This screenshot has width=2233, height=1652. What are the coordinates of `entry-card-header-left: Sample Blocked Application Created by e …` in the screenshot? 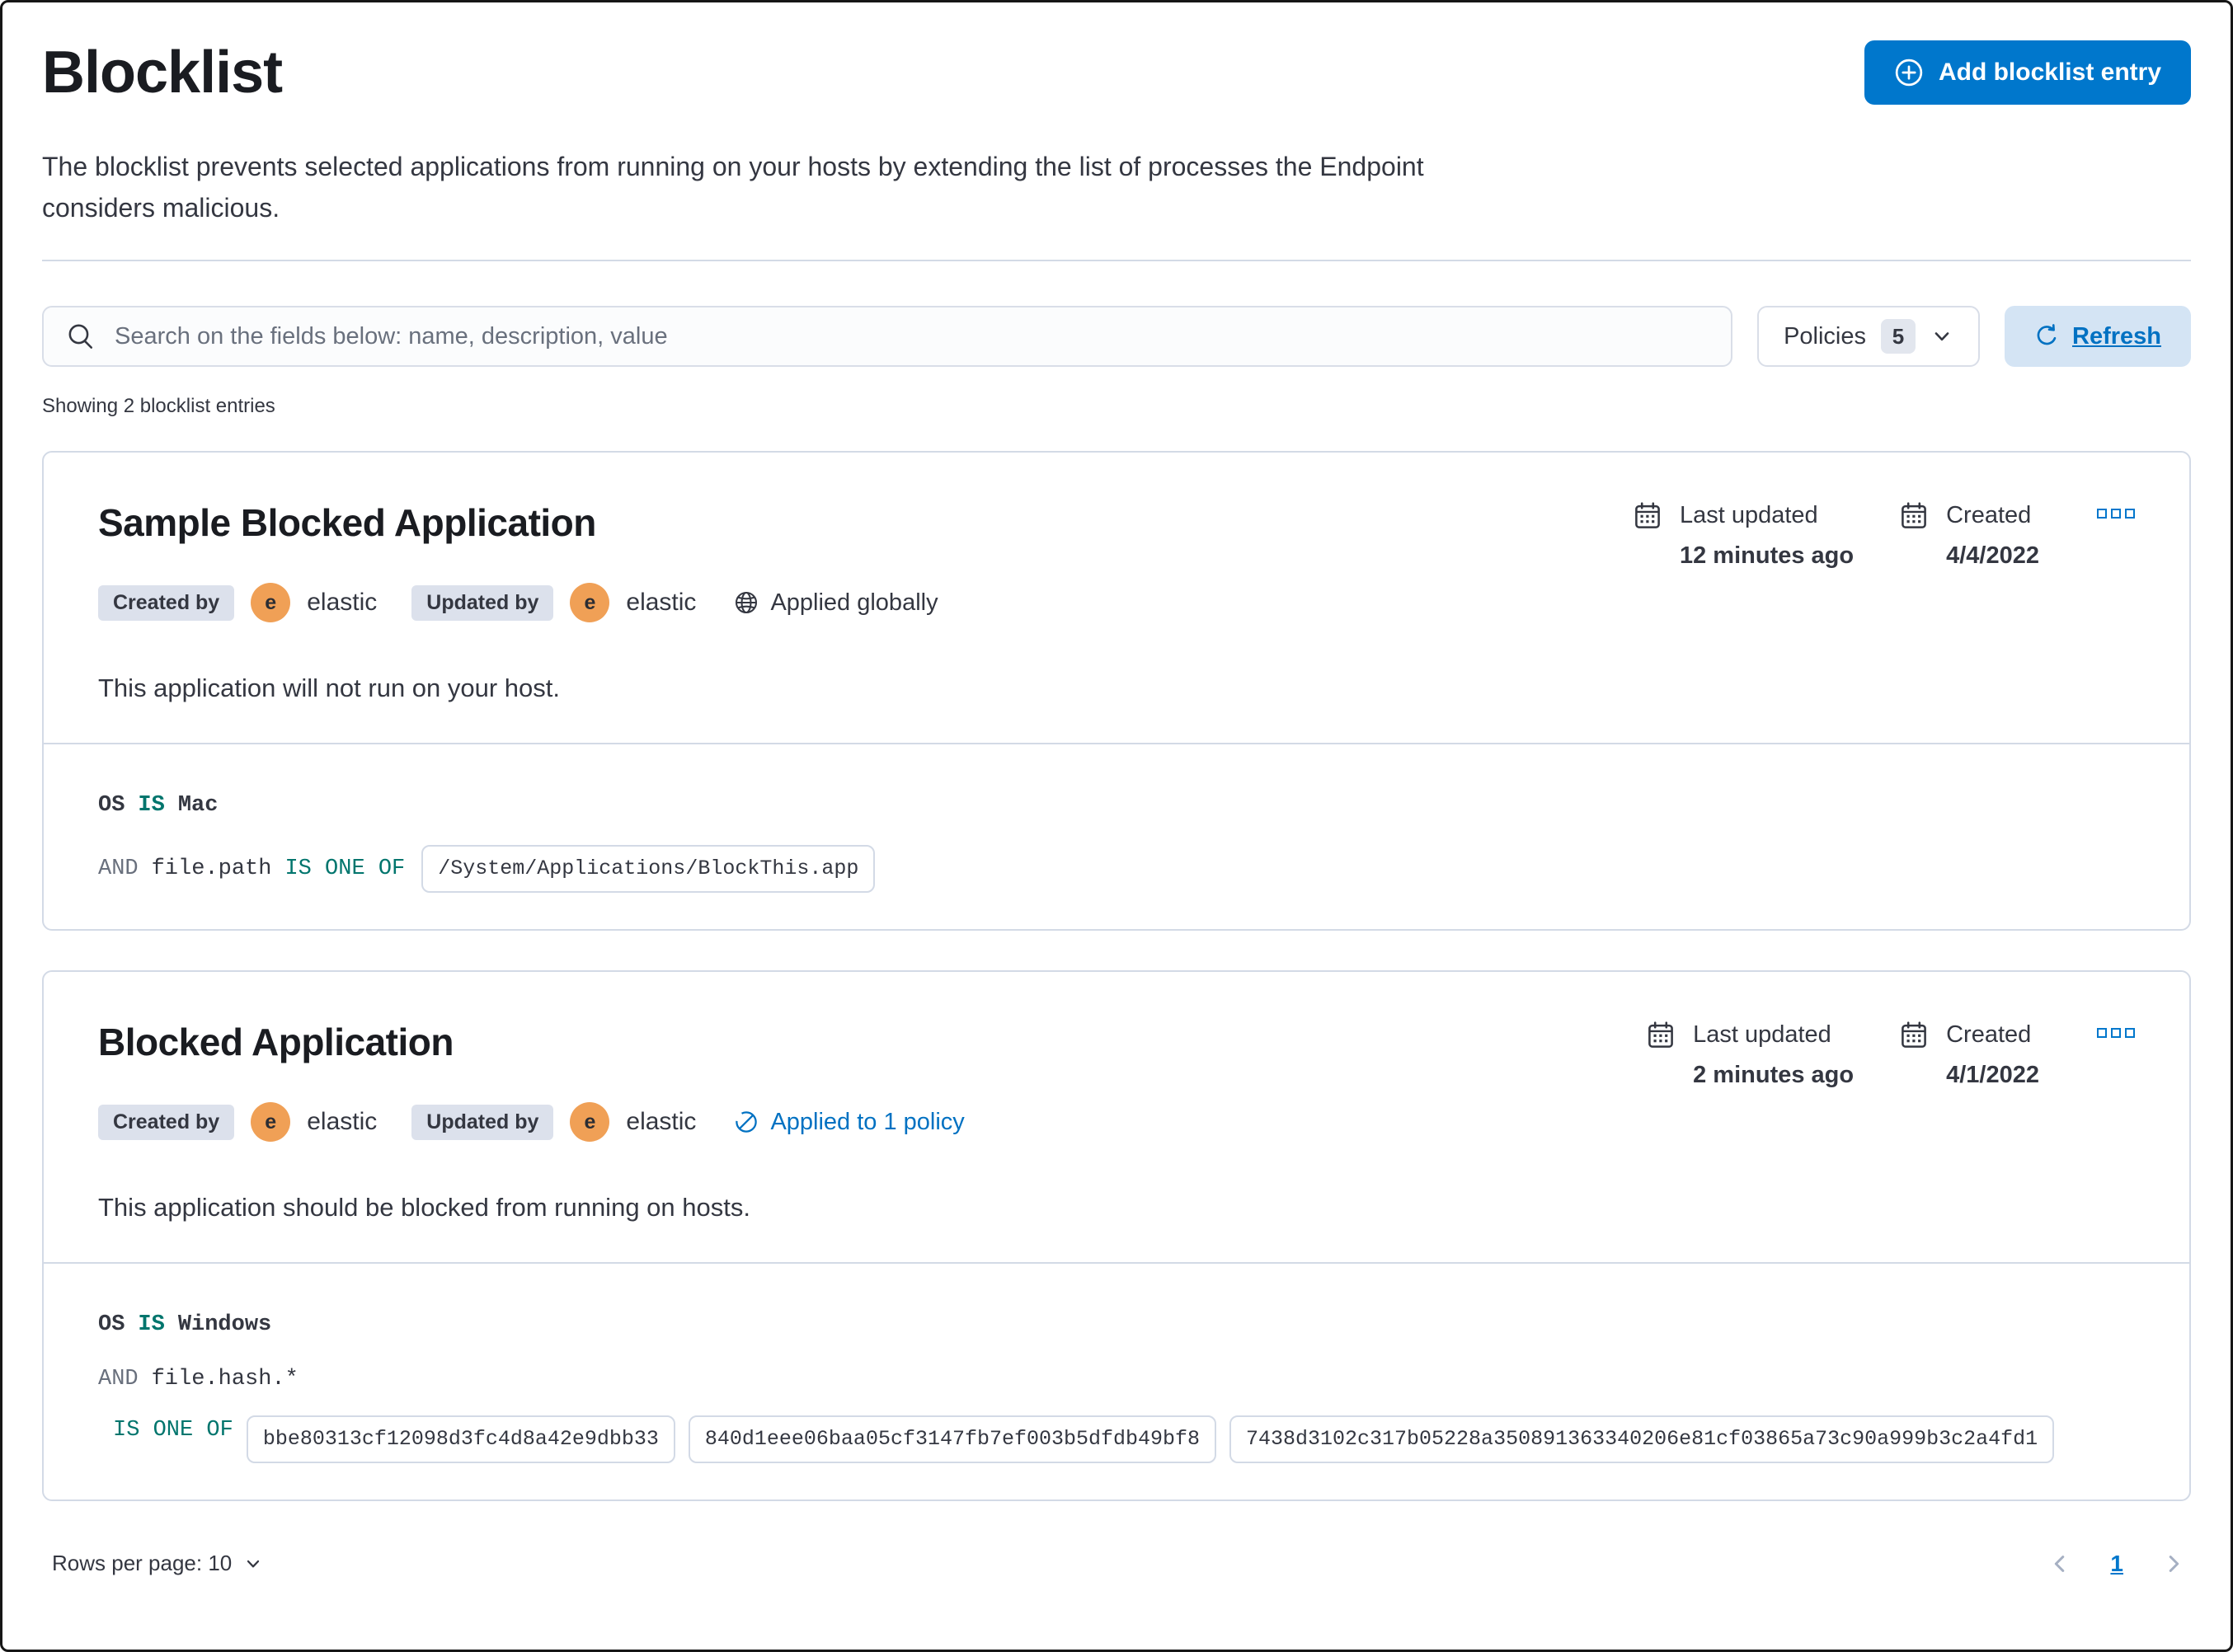 It's located at (518, 601).